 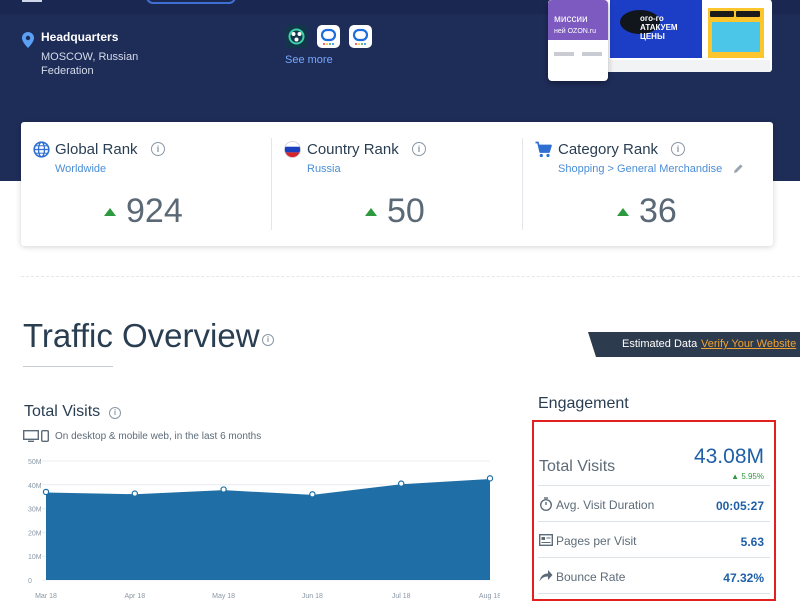 What do you see at coordinates (410, 276) in the screenshot?
I see `section-divider` at bounding box center [410, 276].